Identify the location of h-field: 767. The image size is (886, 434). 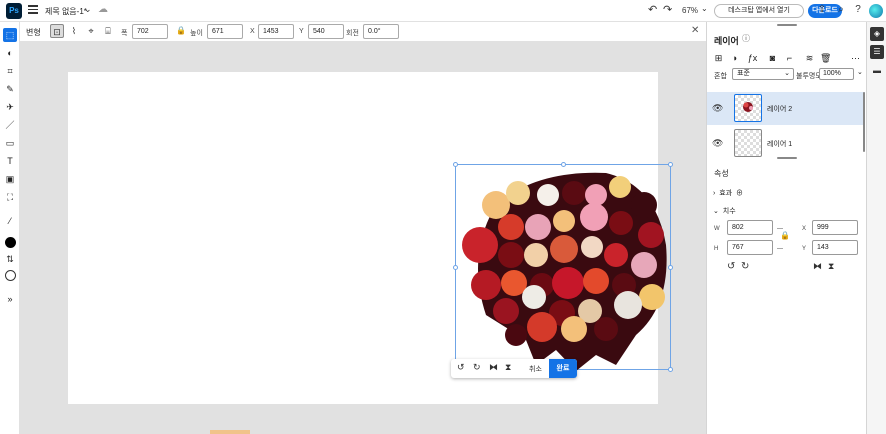
(750, 247).